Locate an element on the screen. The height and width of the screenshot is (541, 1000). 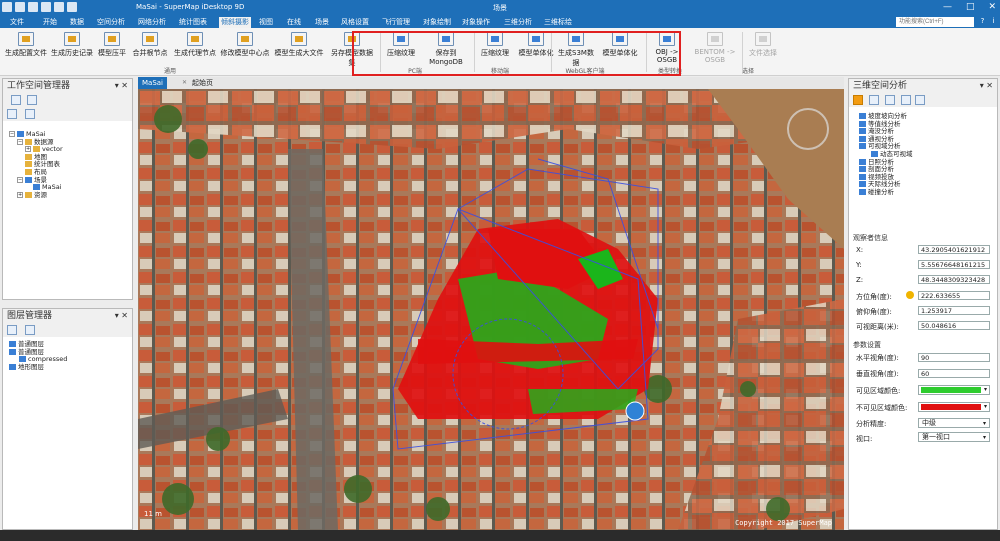
tab-masai: MaSai is located at coordinates (153, 83).